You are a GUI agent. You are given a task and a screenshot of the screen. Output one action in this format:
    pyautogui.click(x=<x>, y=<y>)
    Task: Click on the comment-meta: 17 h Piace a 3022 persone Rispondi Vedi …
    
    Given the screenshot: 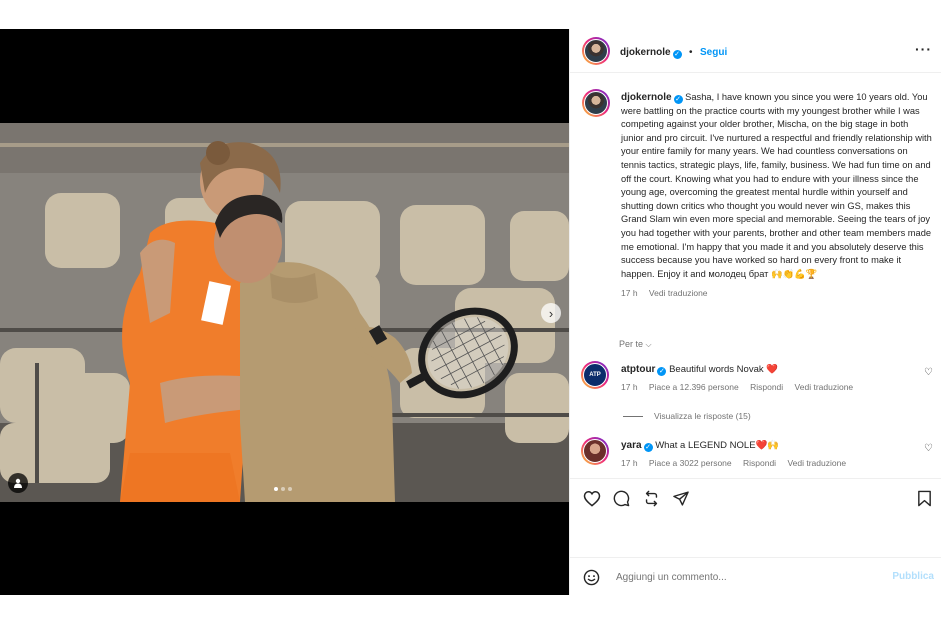 What is the action you would take?
    pyautogui.click(x=771, y=463)
    